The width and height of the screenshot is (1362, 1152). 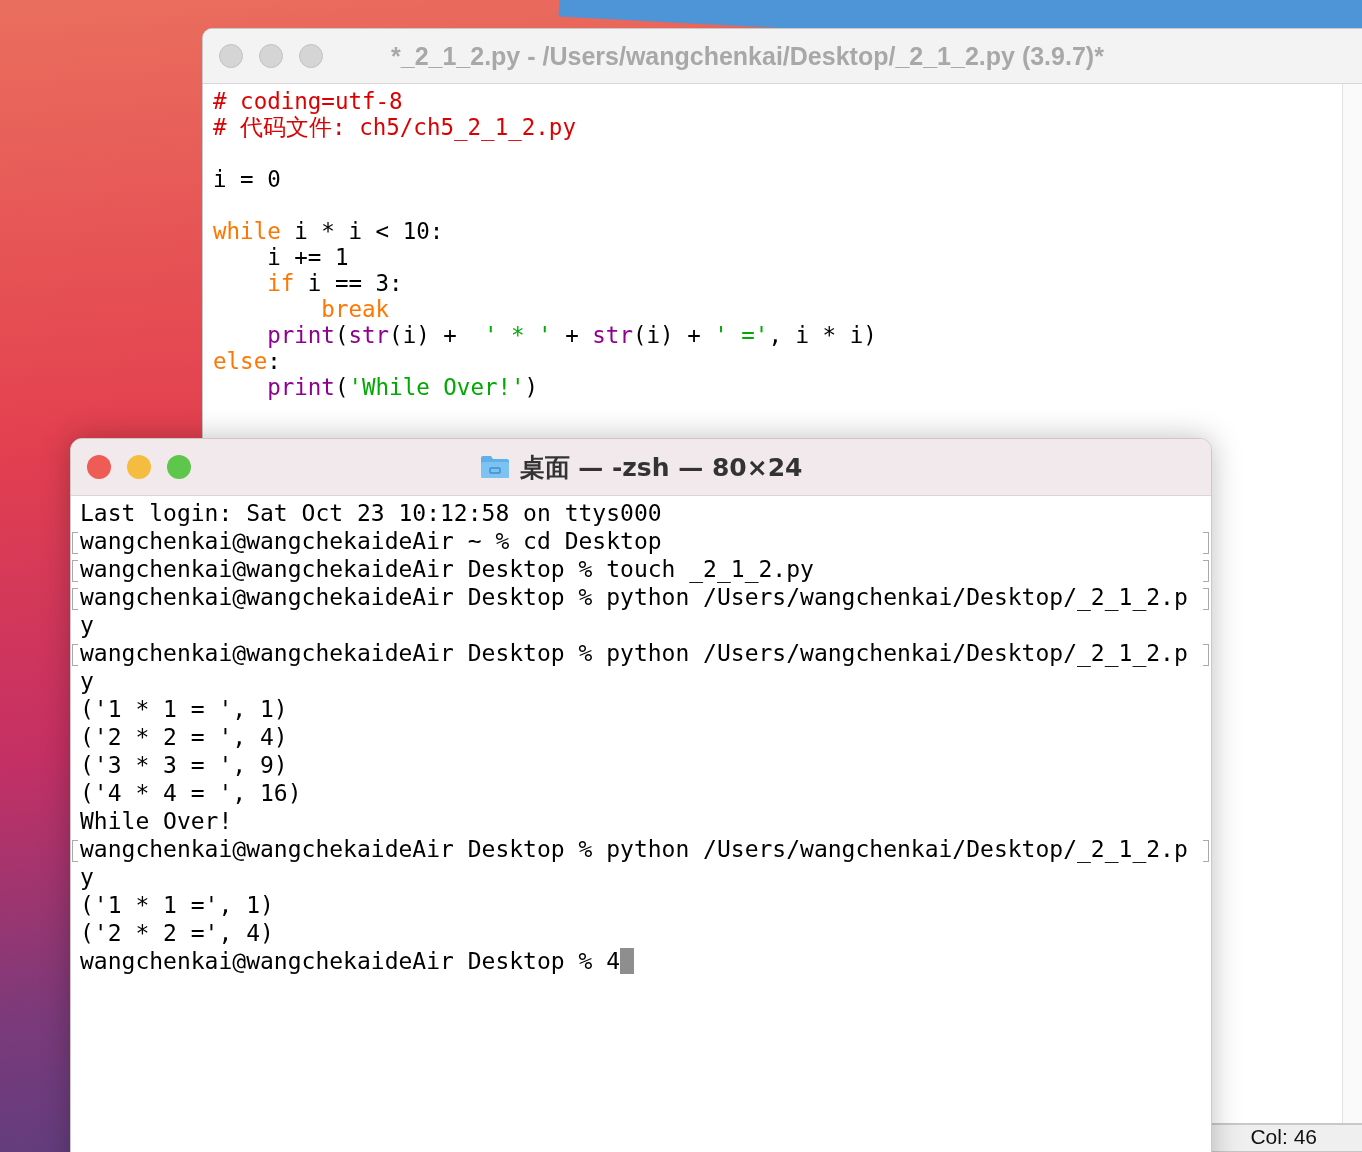 I want to click on terminal-line: While Over!, so click(x=156, y=821).